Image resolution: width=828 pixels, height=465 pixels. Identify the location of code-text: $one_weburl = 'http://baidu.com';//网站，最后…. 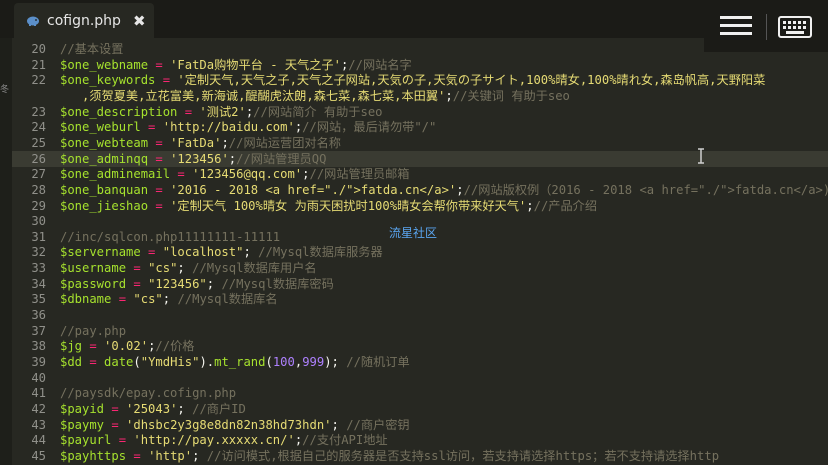
(248, 127).